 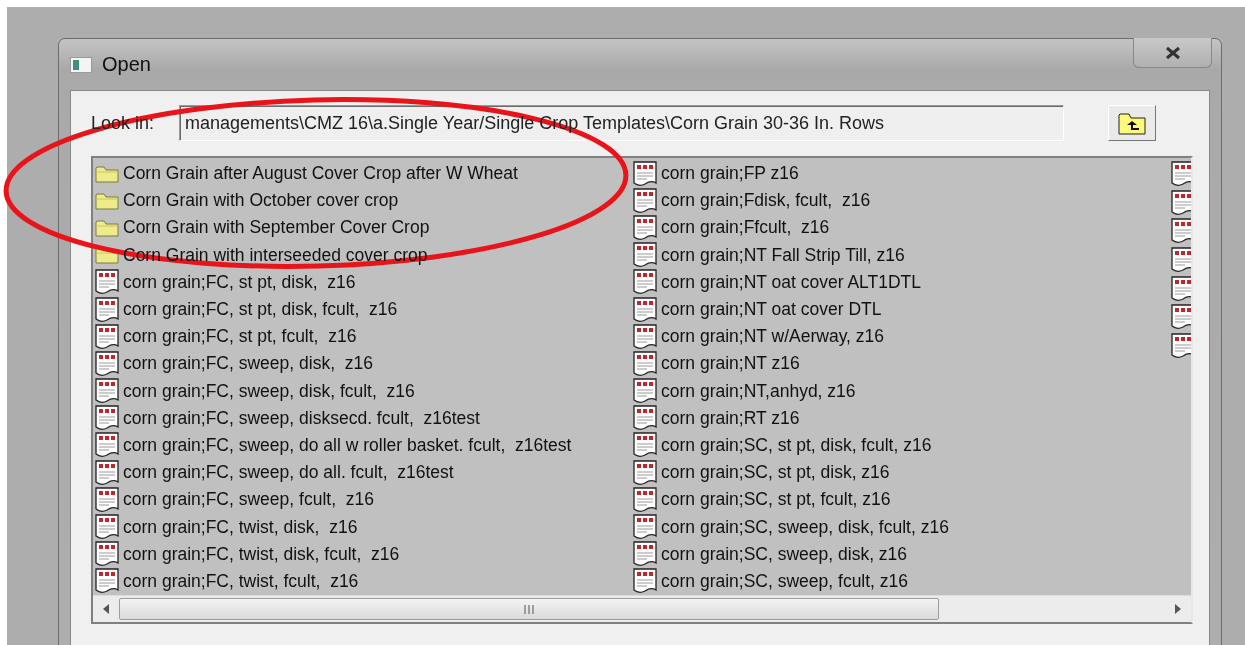 What do you see at coordinates (364, 228) in the screenshot?
I see `folder-item: Corn Grain with September Cover Crop` at bounding box center [364, 228].